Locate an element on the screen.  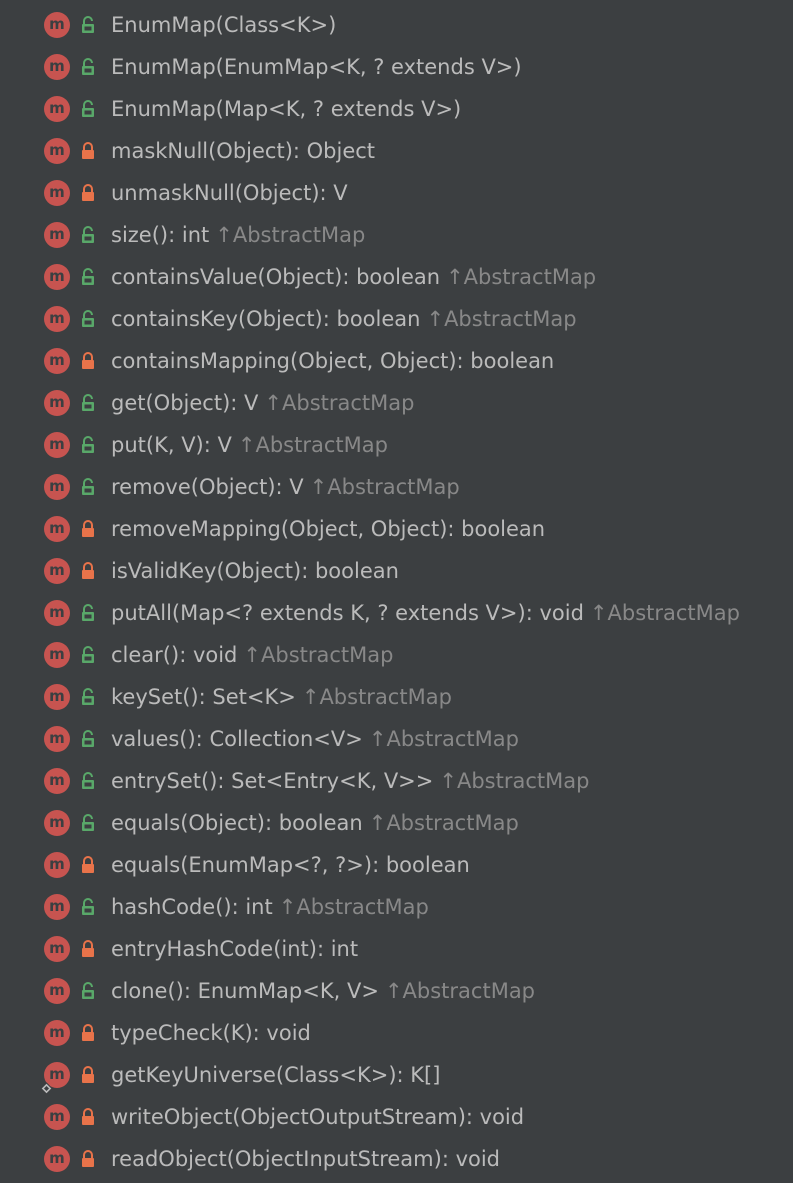
member-row-getkeyuniverse: m getKeyUniverse(Class<K>): K[] is located at coordinates (396, 1074).